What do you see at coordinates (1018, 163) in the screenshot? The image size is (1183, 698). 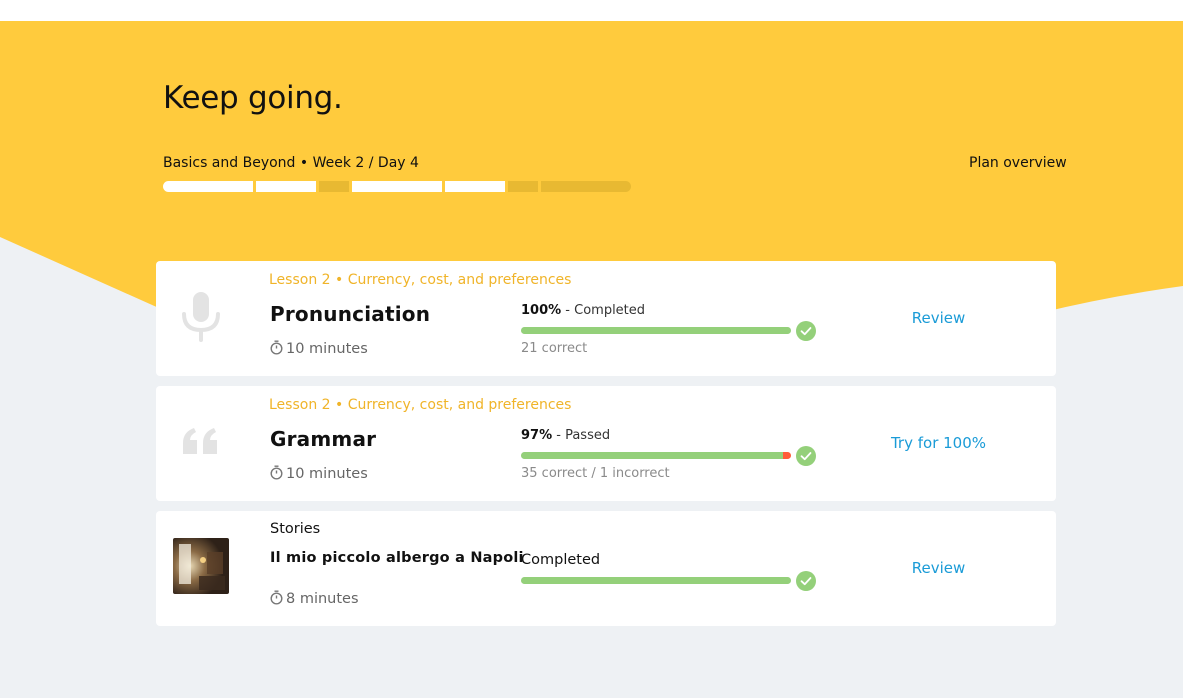 I see `plan-overview-link: Plan overview` at bounding box center [1018, 163].